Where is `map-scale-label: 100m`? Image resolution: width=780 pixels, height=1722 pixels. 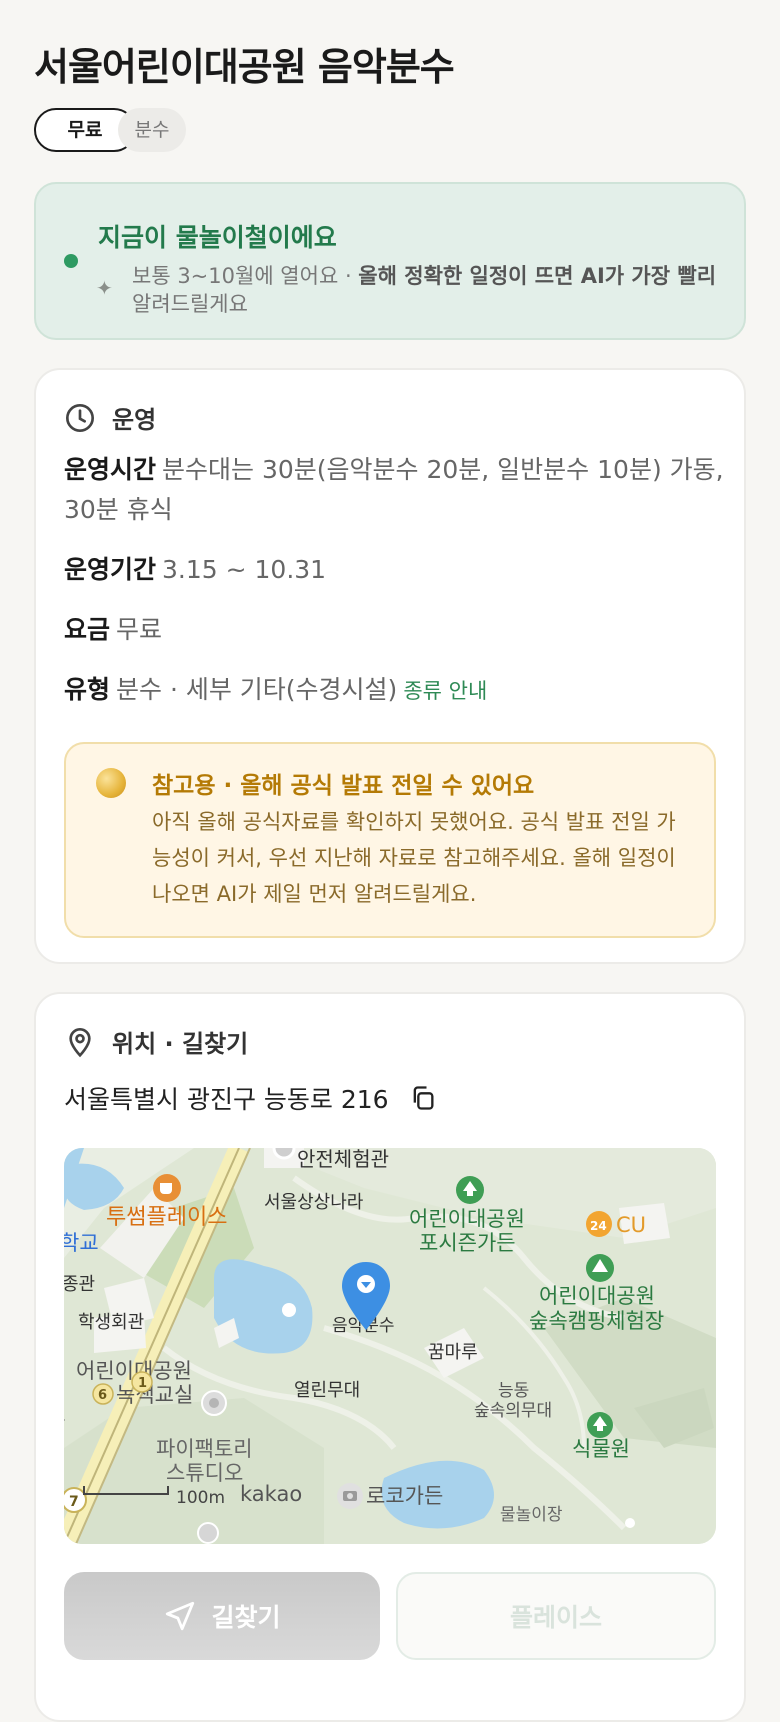
map-scale-label: 100m is located at coordinates (200, 1498).